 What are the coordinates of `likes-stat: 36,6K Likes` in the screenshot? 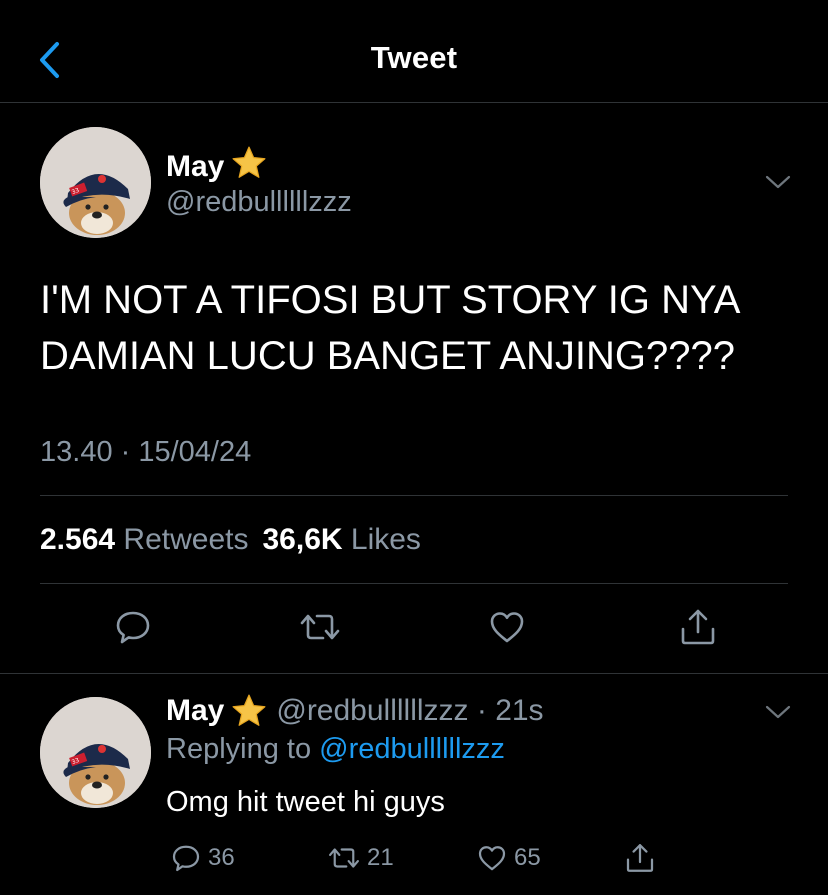 It's located at (341, 540).